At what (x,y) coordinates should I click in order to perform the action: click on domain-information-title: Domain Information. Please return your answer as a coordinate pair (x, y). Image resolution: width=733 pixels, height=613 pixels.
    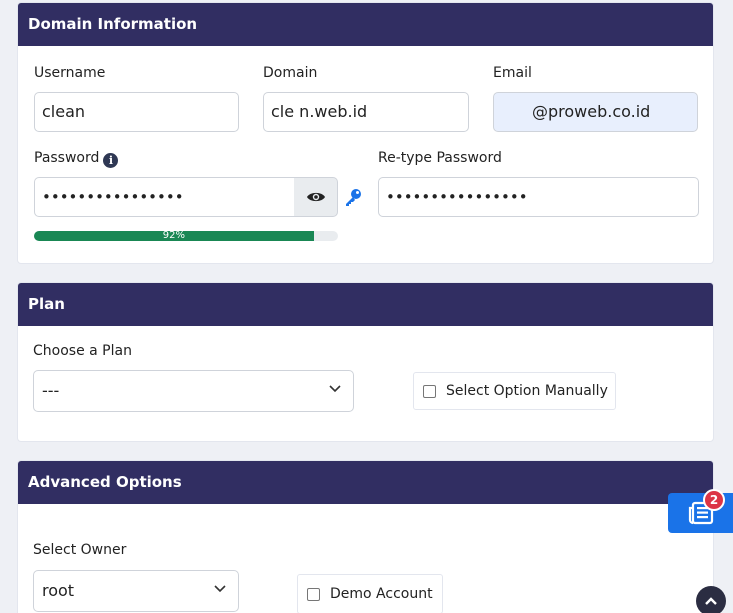
    Looking at the image, I should click on (365, 24).